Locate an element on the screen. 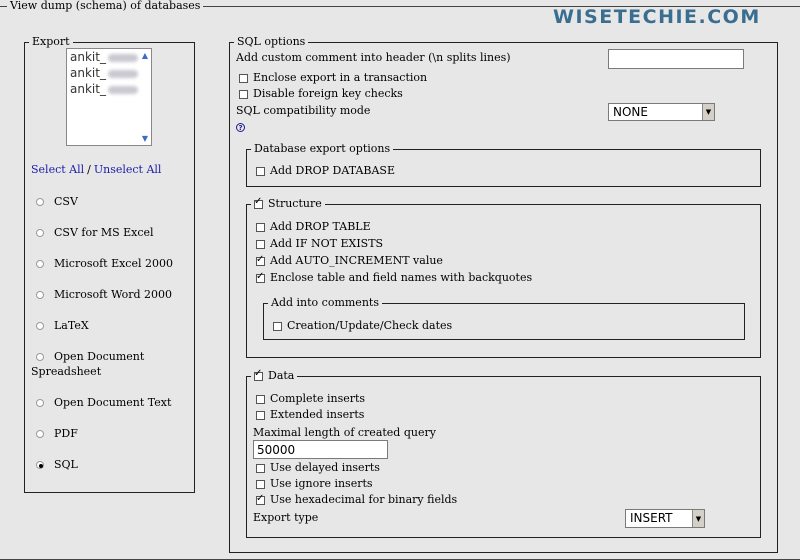  delayed-inserts-checkbox is located at coordinates (260, 468).